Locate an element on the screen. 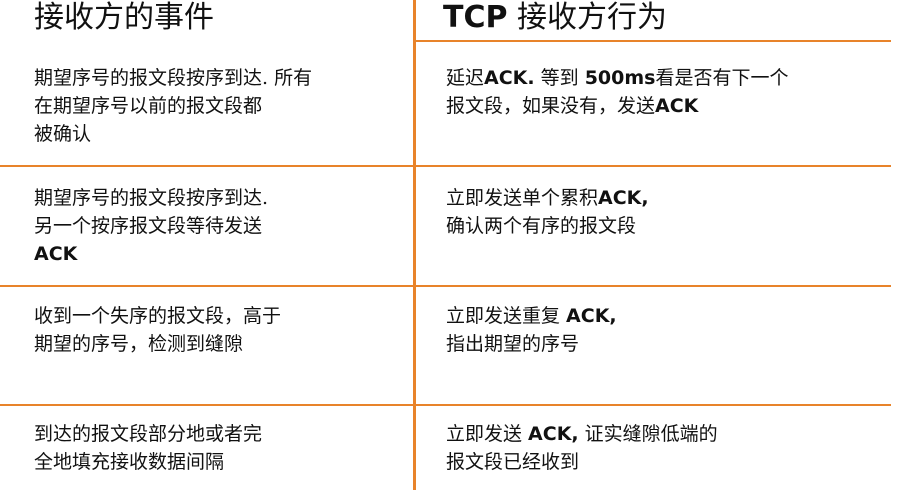 The height and width of the screenshot is (490, 911). row-4-action-line-1: 立即发送 ACK, 证实缝隙低端的 is located at coordinates (671, 434).